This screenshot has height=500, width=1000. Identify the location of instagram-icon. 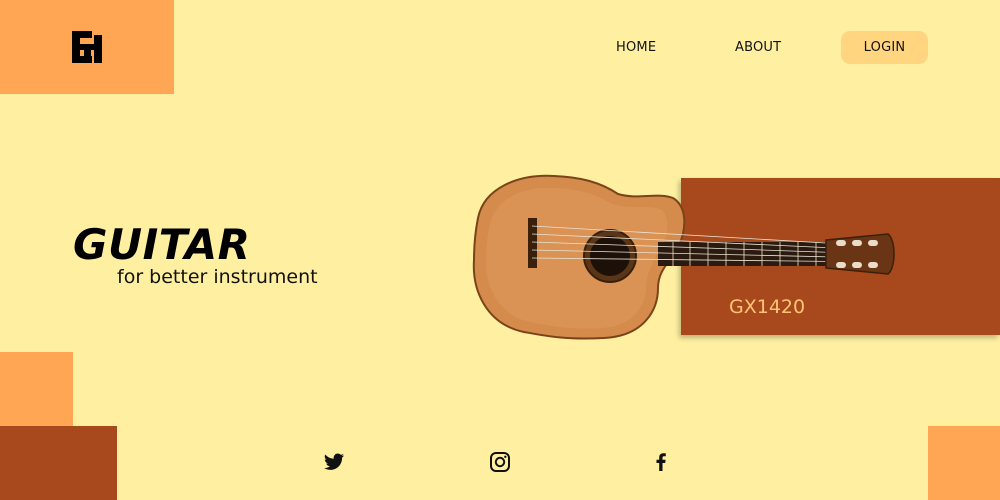
(500, 462).